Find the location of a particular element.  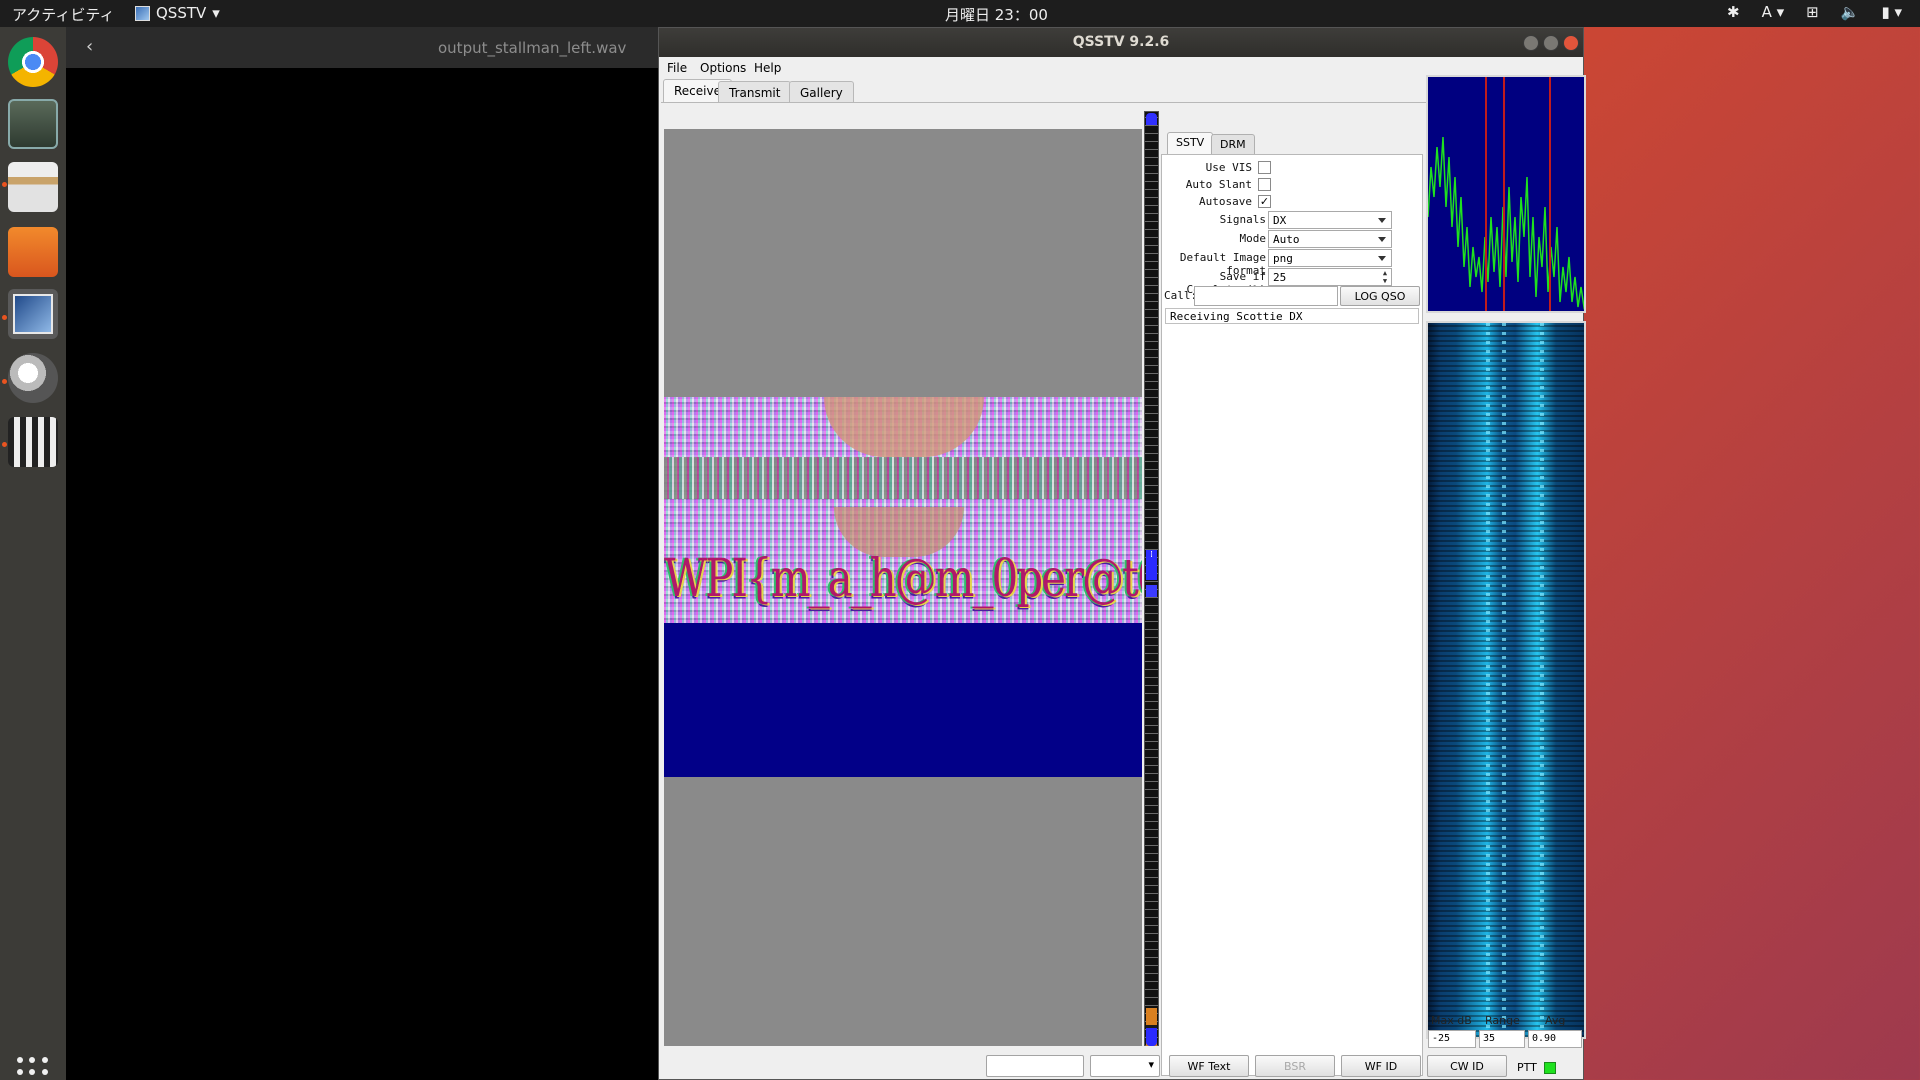

image-noise-band is located at coordinates (903, 478).